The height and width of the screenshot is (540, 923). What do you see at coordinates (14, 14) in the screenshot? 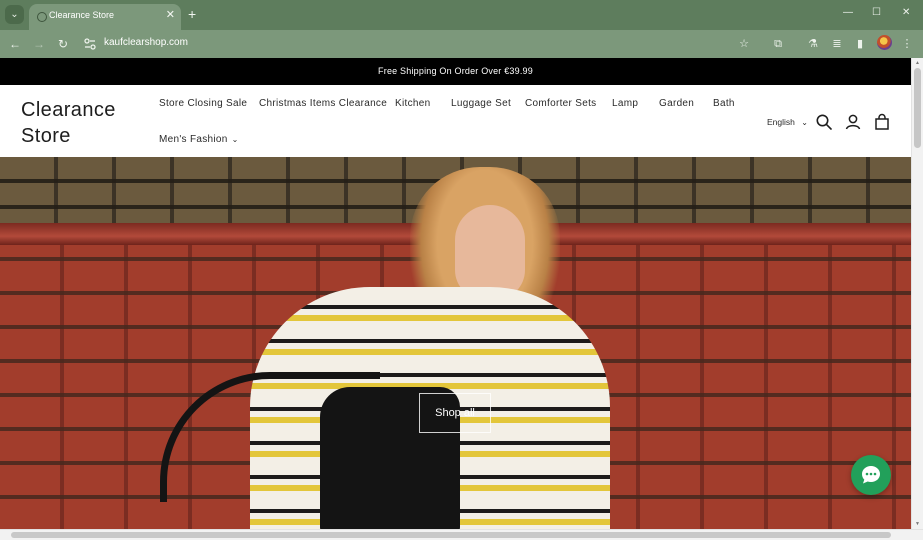
I see `tab-search-icon: ⌄` at bounding box center [14, 14].